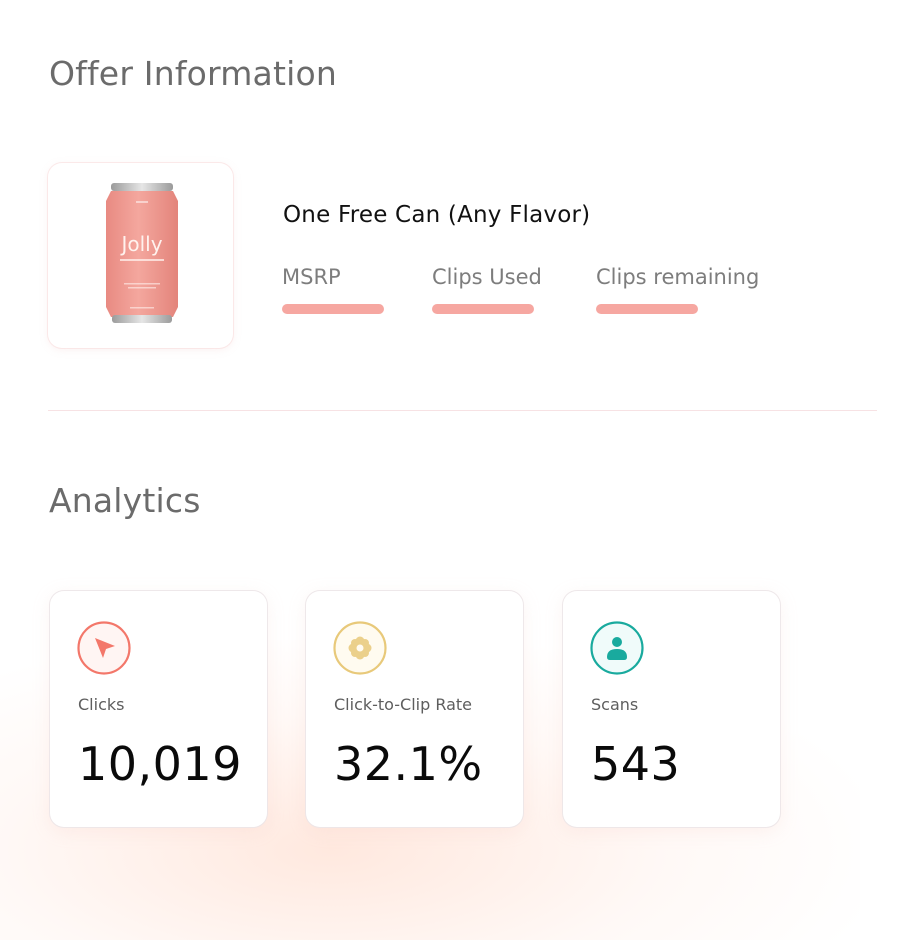  Describe the element at coordinates (437, 215) in the screenshot. I see `offer-name: One Free Can (Any Flavor)` at that location.